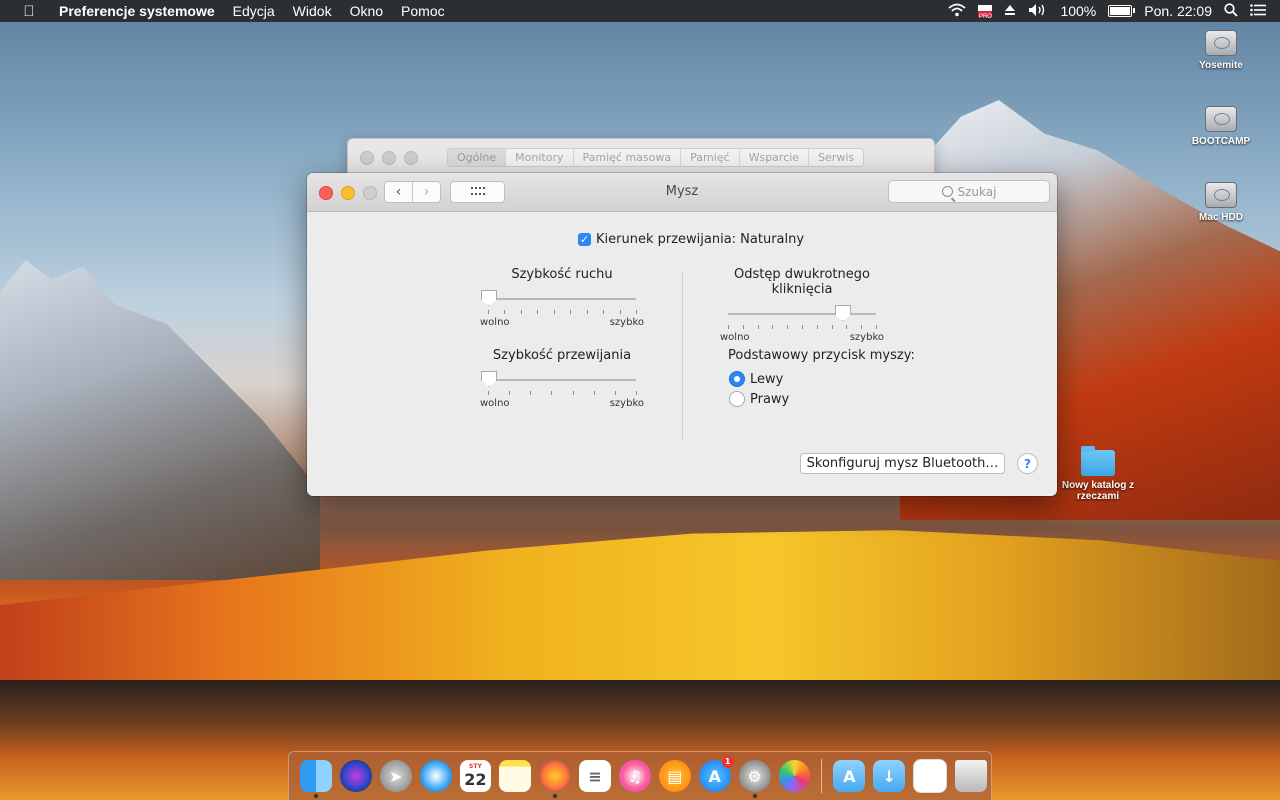 The width and height of the screenshot is (1280, 800). Describe the element at coordinates (389, 158) in the screenshot. I see `minimize-button-inactive` at that location.